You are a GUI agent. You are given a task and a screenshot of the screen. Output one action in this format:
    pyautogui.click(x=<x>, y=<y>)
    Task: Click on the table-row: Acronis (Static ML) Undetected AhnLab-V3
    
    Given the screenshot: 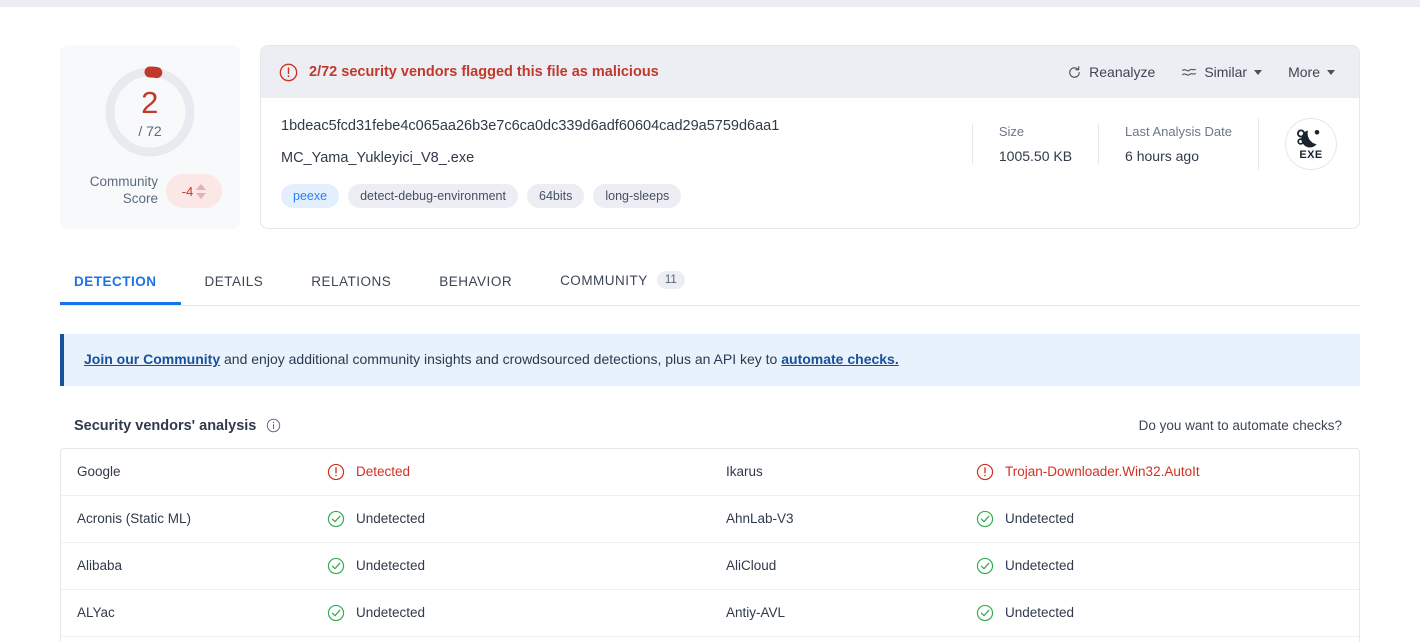 What is the action you would take?
    pyautogui.click(x=710, y=519)
    